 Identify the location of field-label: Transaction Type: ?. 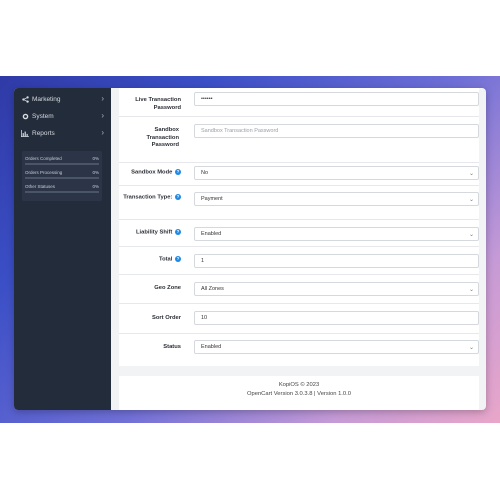
(152, 197).